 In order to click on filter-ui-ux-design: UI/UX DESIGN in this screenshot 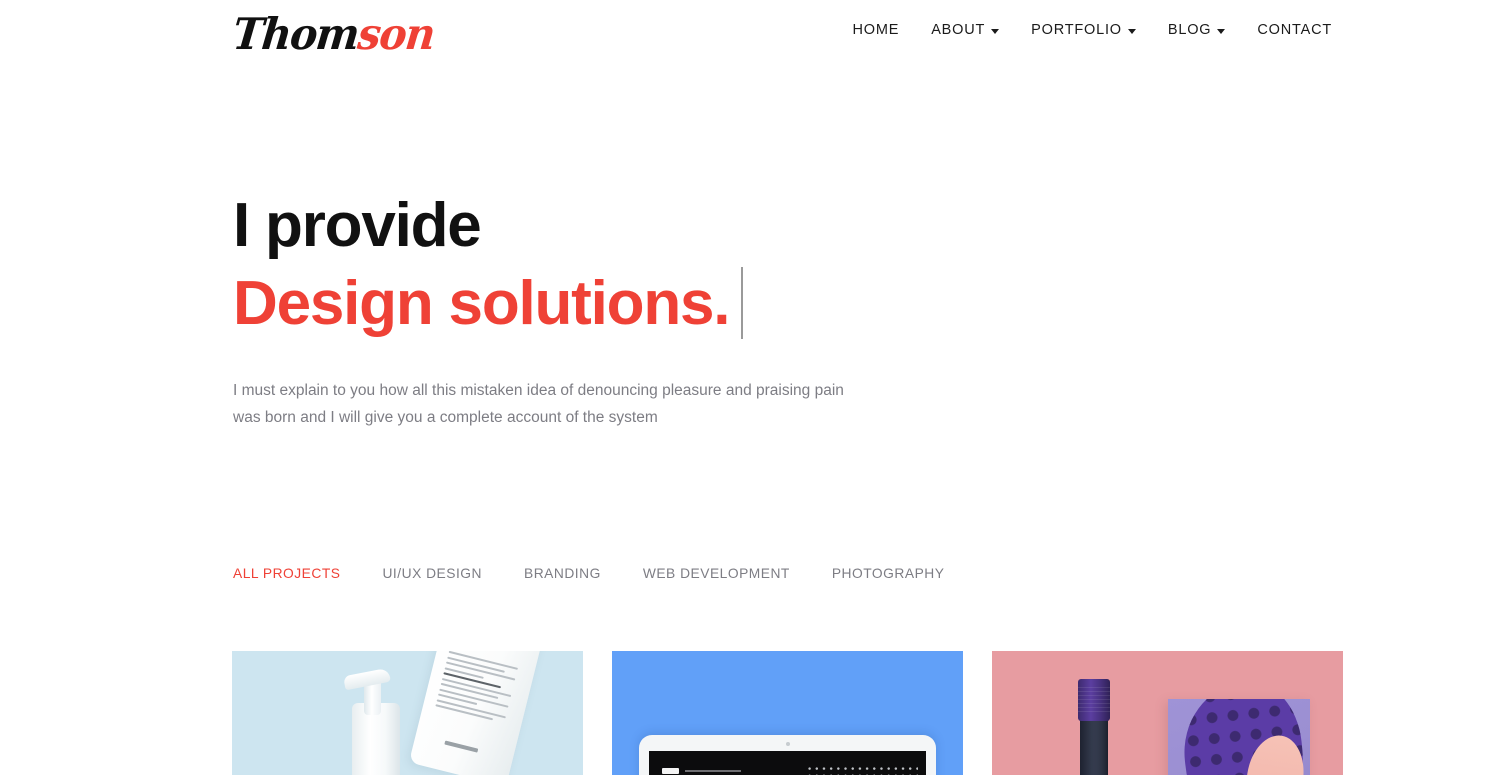, I will do `click(432, 573)`.